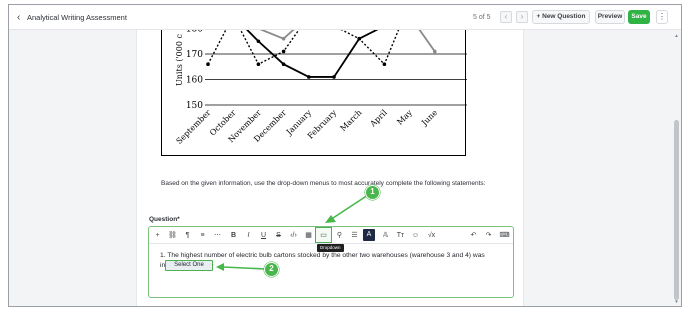 The image size is (688, 311). I want to click on callout-1-number: 1, so click(372, 191).